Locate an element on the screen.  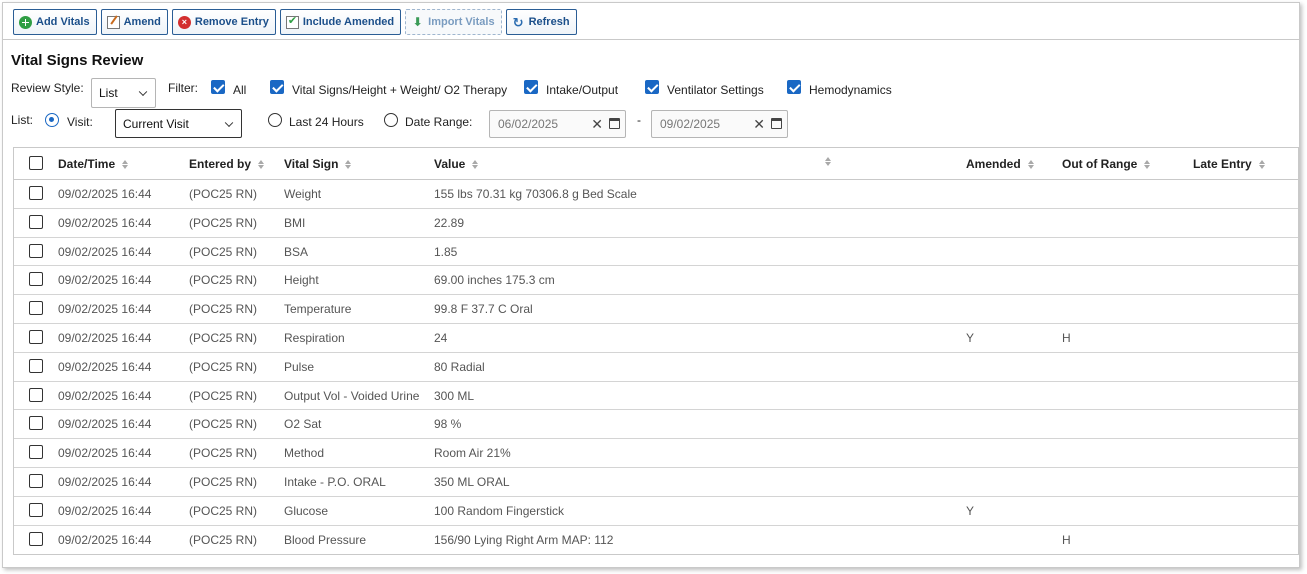
remove-entry-label: Remove Entry is located at coordinates (231, 22).